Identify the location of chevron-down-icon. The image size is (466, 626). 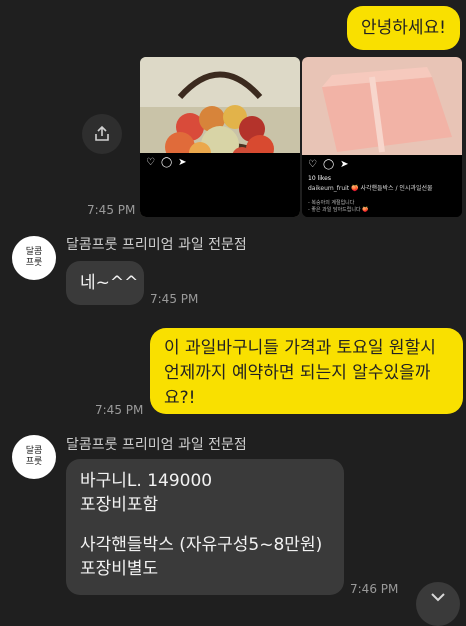
(438, 597).